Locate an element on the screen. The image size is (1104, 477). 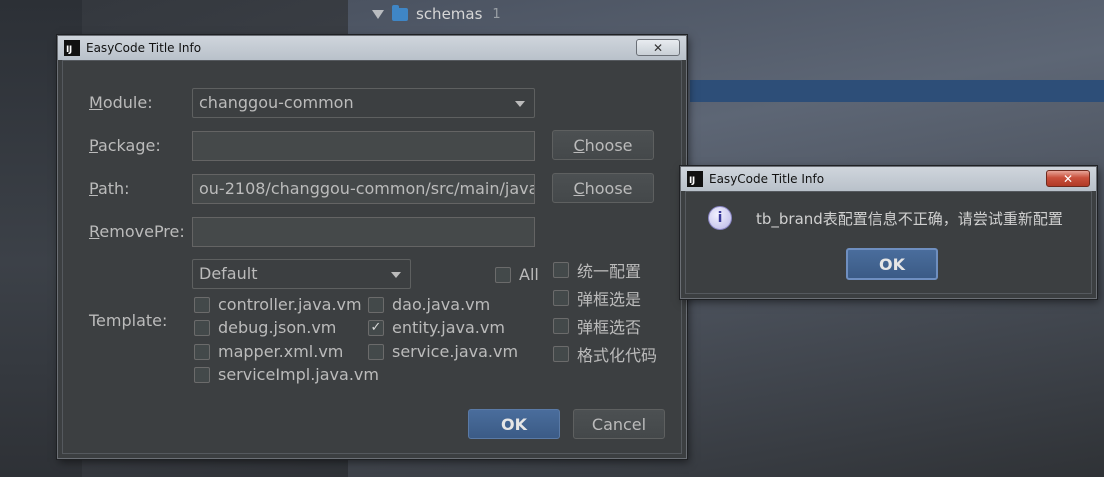
all-checkbox: All is located at coordinates (517, 274).